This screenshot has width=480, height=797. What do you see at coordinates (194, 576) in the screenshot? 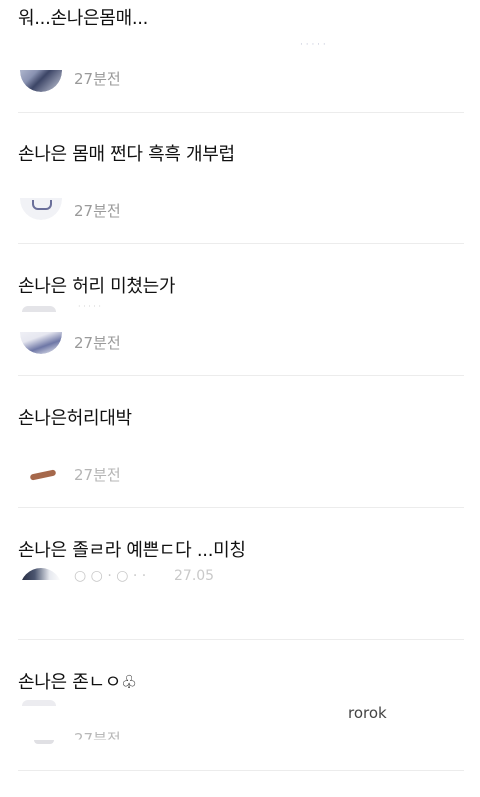
I see `comment-meta-faded: 27.05` at bounding box center [194, 576].